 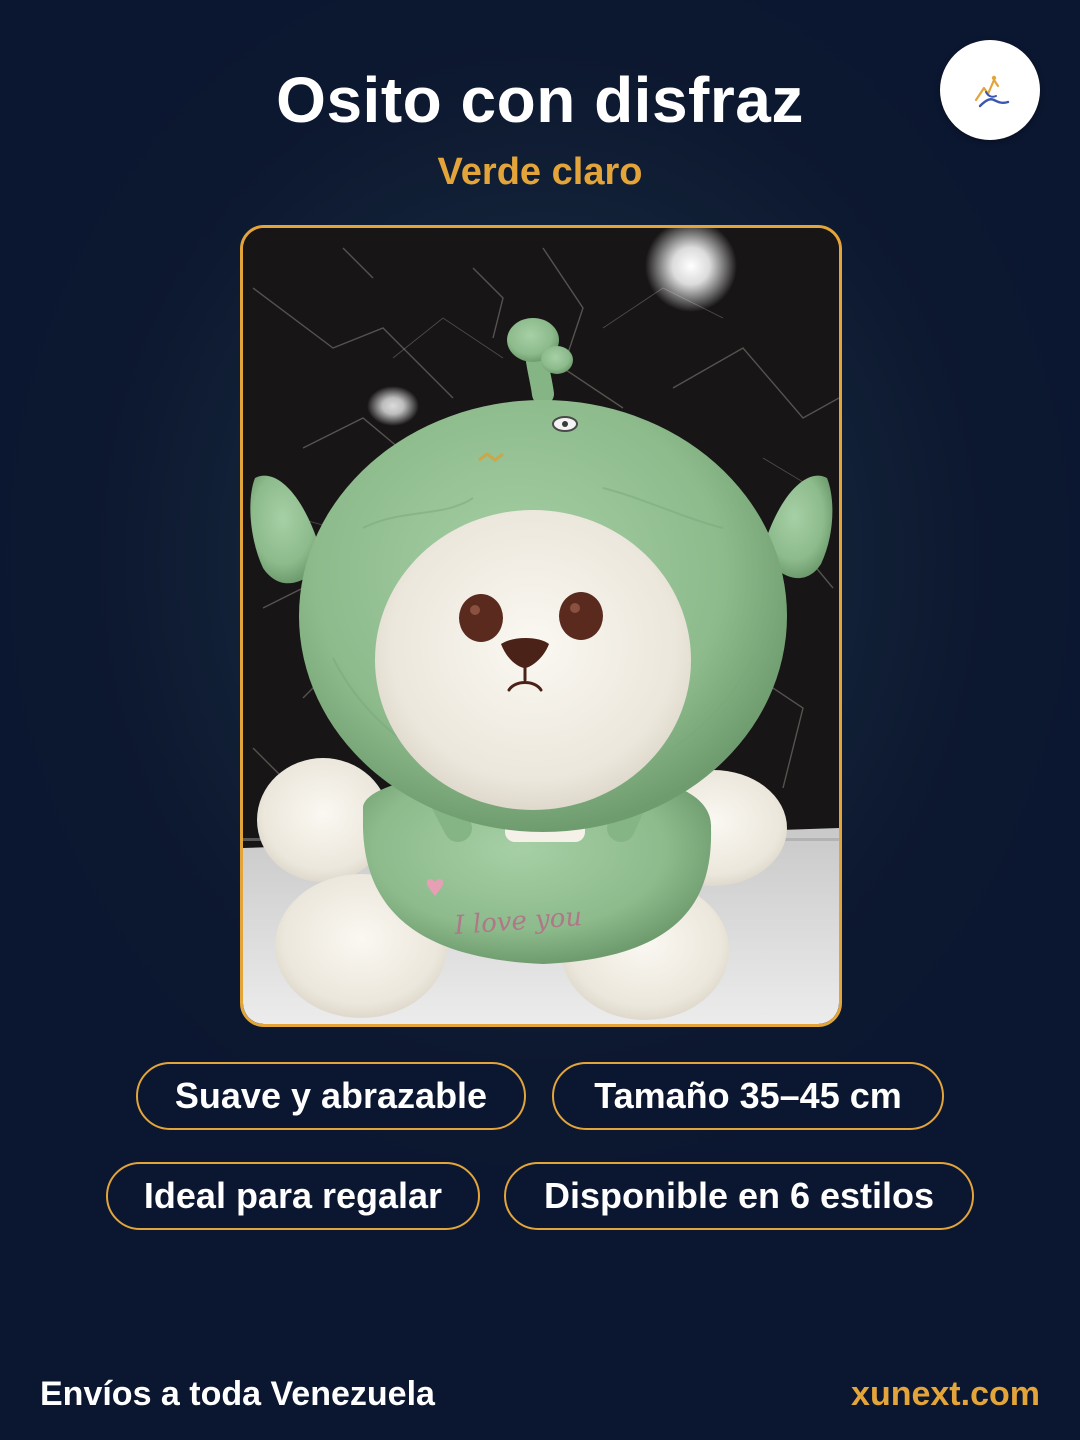 I want to click on brand-logo-badge, so click(x=990, y=90).